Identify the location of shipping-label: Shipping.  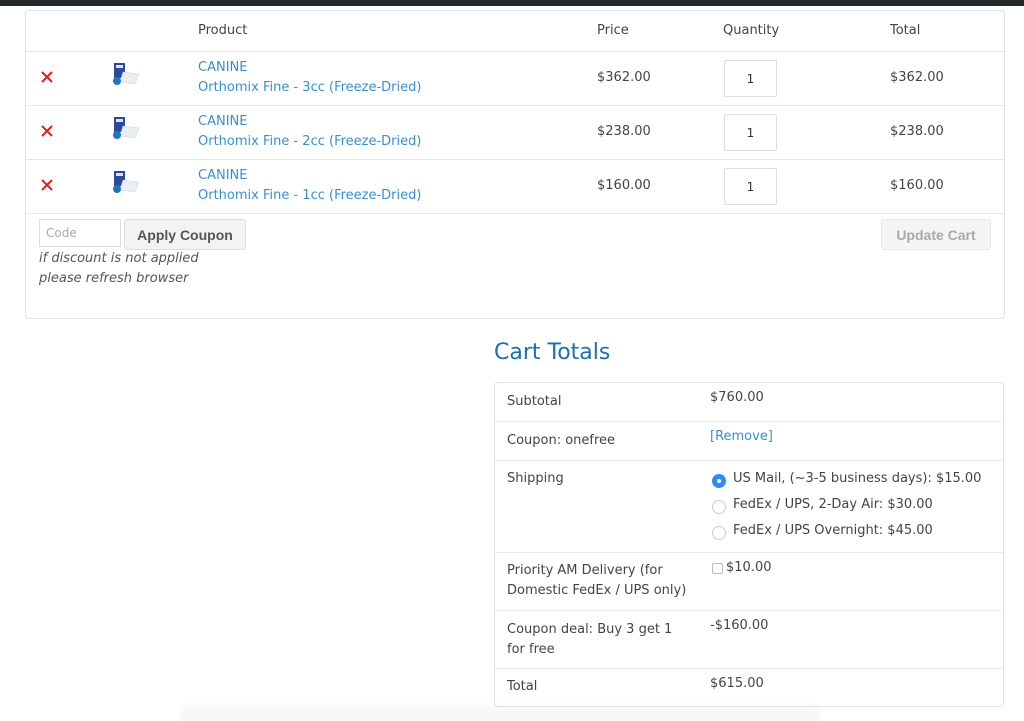
(535, 478).